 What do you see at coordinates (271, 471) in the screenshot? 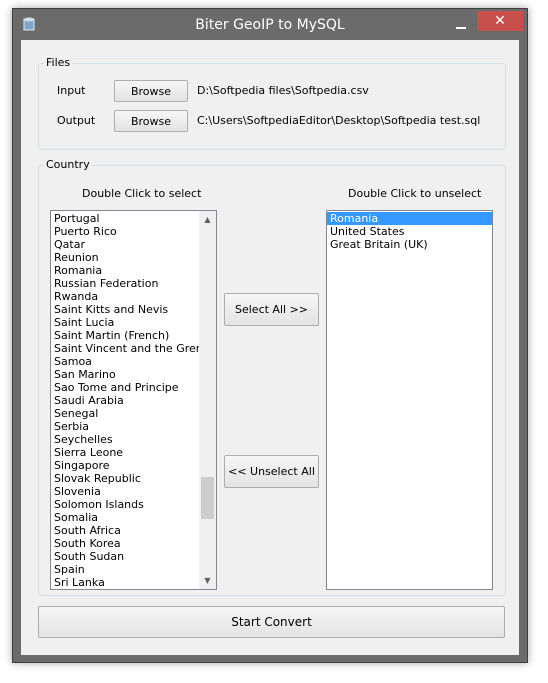
I see `unselect-all-button: << Unselect All` at bounding box center [271, 471].